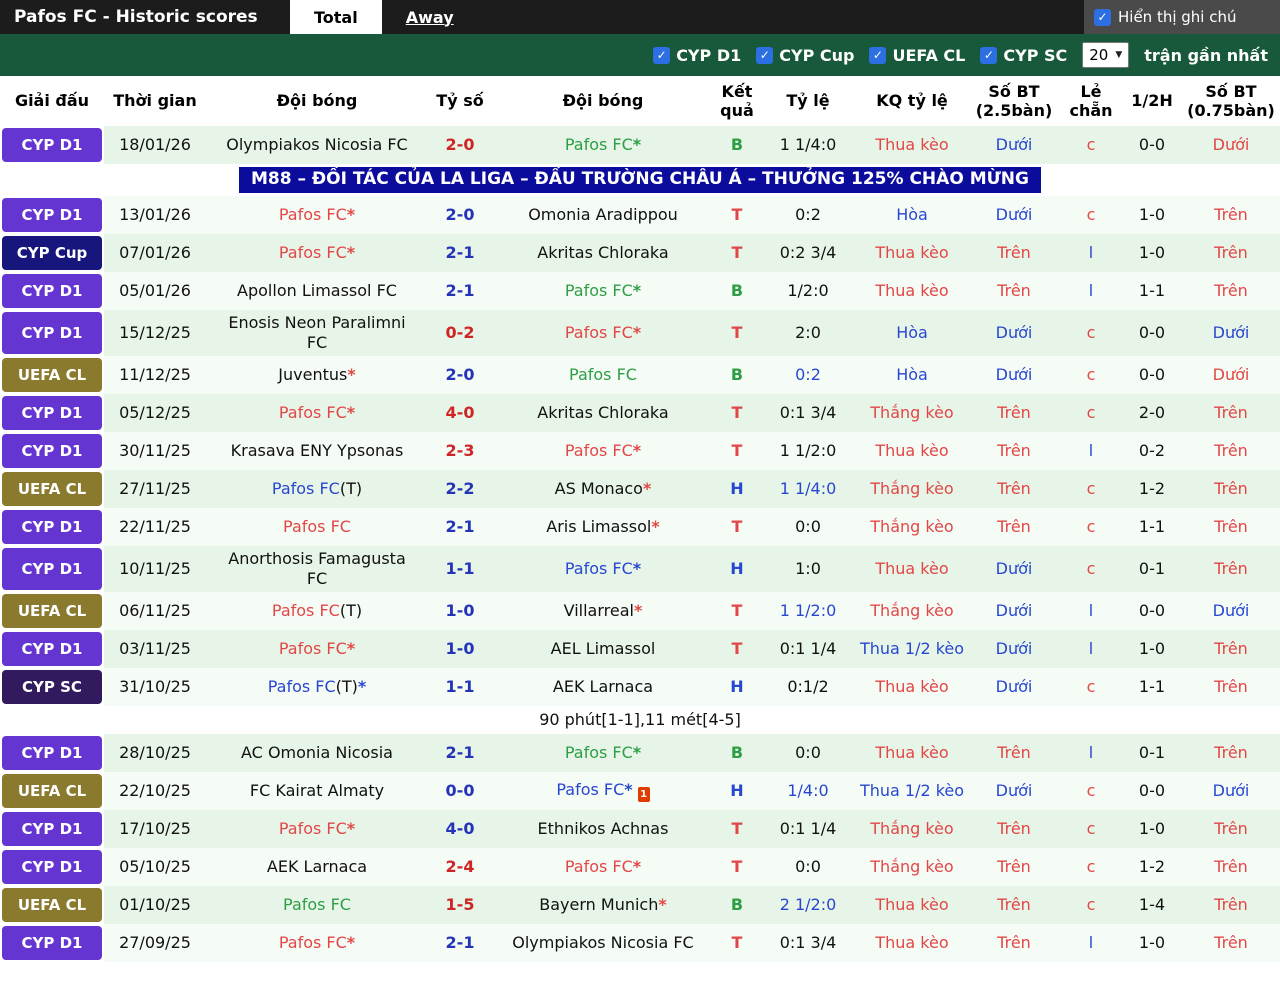 This screenshot has height=1001, width=1280. Describe the element at coordinates (1035, 55) in the screenshot. I see `filter-label: CYP SC` at that location.